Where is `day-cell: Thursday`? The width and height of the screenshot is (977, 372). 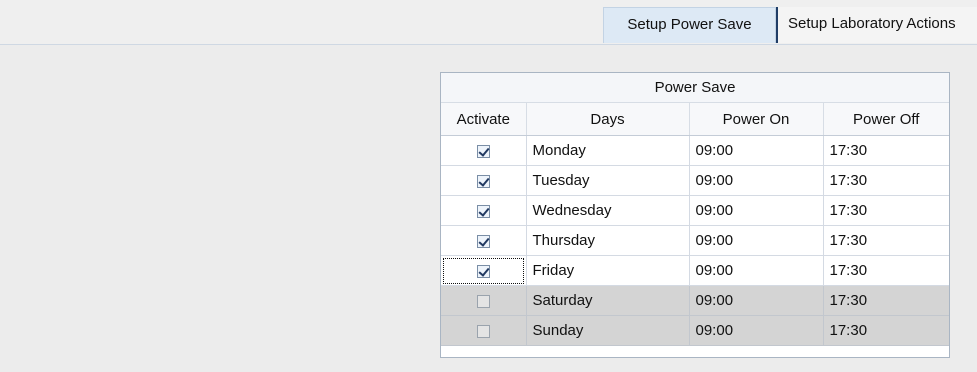 day-cell: Thursday is located at coordinates (608, 240).